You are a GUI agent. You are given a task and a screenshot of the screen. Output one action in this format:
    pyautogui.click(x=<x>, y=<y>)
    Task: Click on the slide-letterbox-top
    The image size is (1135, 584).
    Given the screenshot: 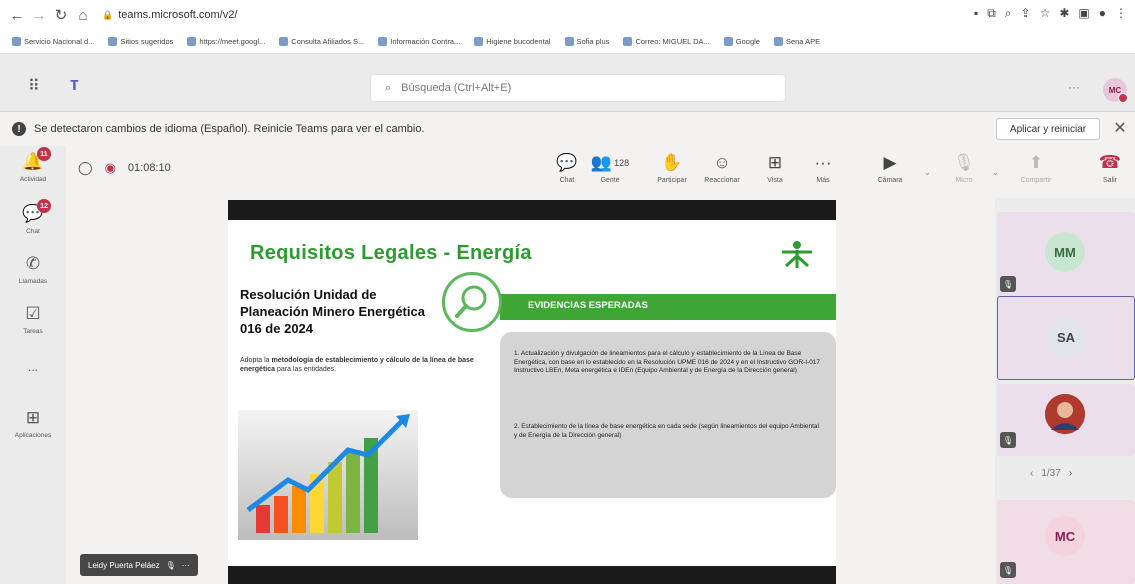 What is the action you would take?
    pyautogui.click(x=532, y=210)
    